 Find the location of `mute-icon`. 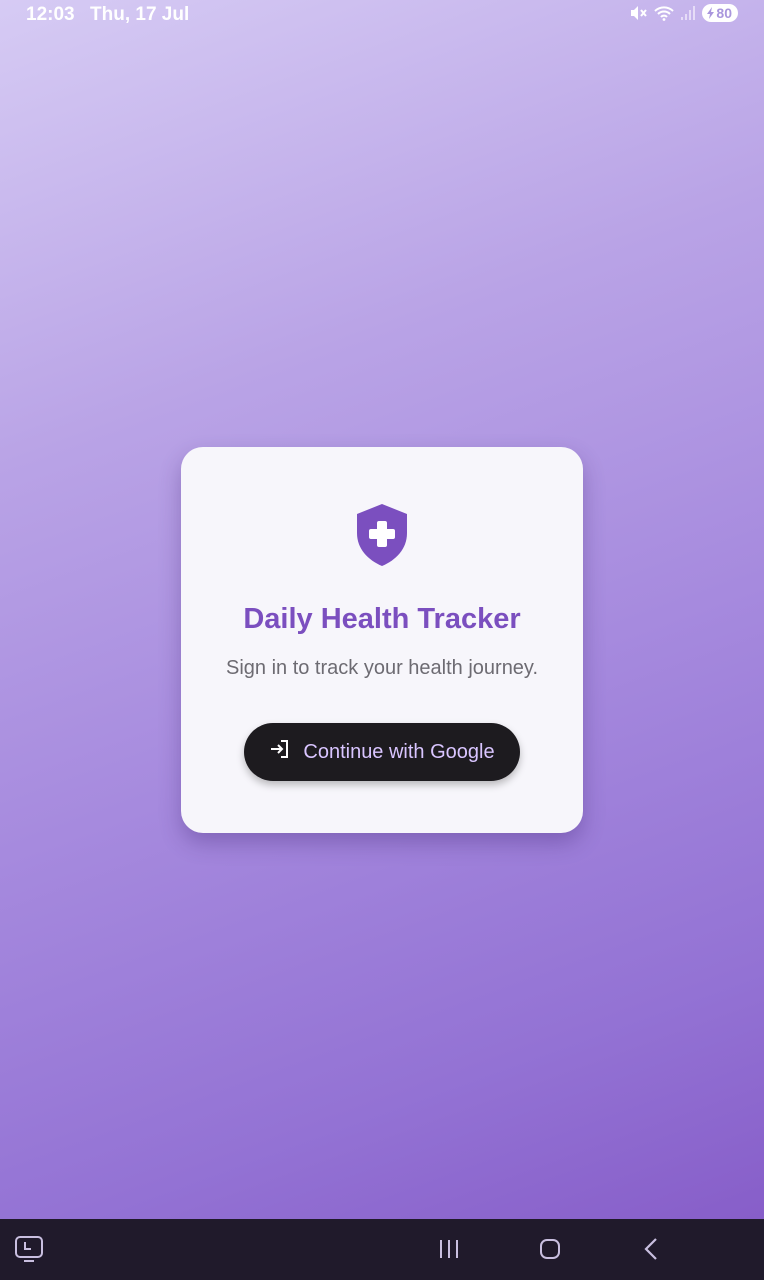

mute-icon is located at coordinates (639, 13).